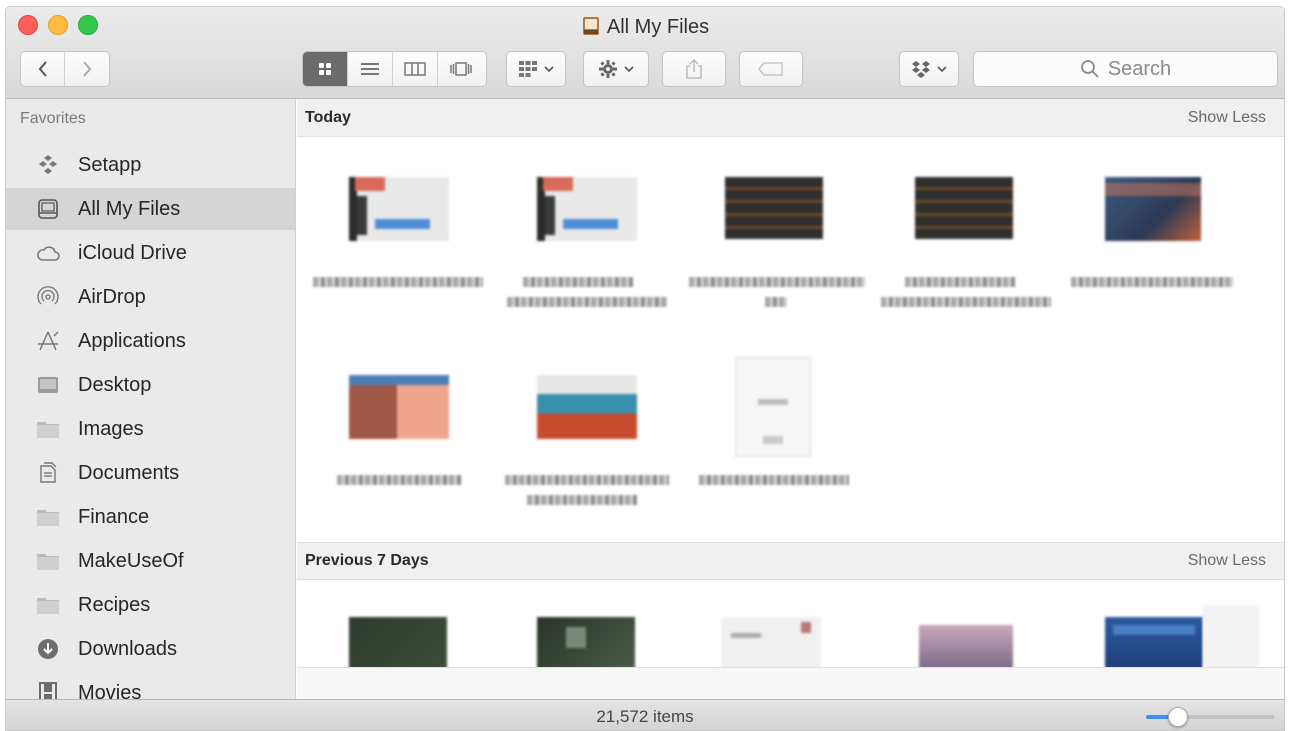 This screenshot has height=731, width=1290. I want to click on sidebar-item-documents: Documents, so click(150, 473).